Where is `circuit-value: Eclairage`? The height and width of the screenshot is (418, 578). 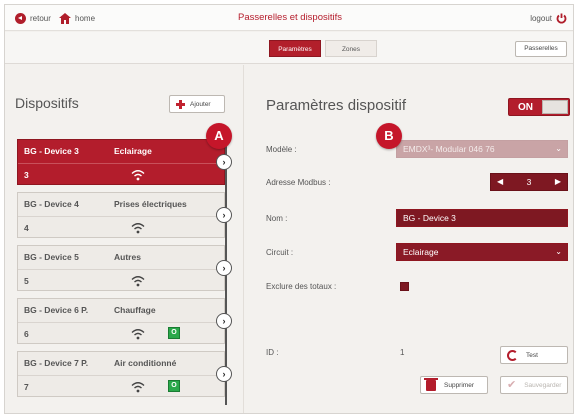
circuit-value: Eclairage is located at coordinates (421, 252).